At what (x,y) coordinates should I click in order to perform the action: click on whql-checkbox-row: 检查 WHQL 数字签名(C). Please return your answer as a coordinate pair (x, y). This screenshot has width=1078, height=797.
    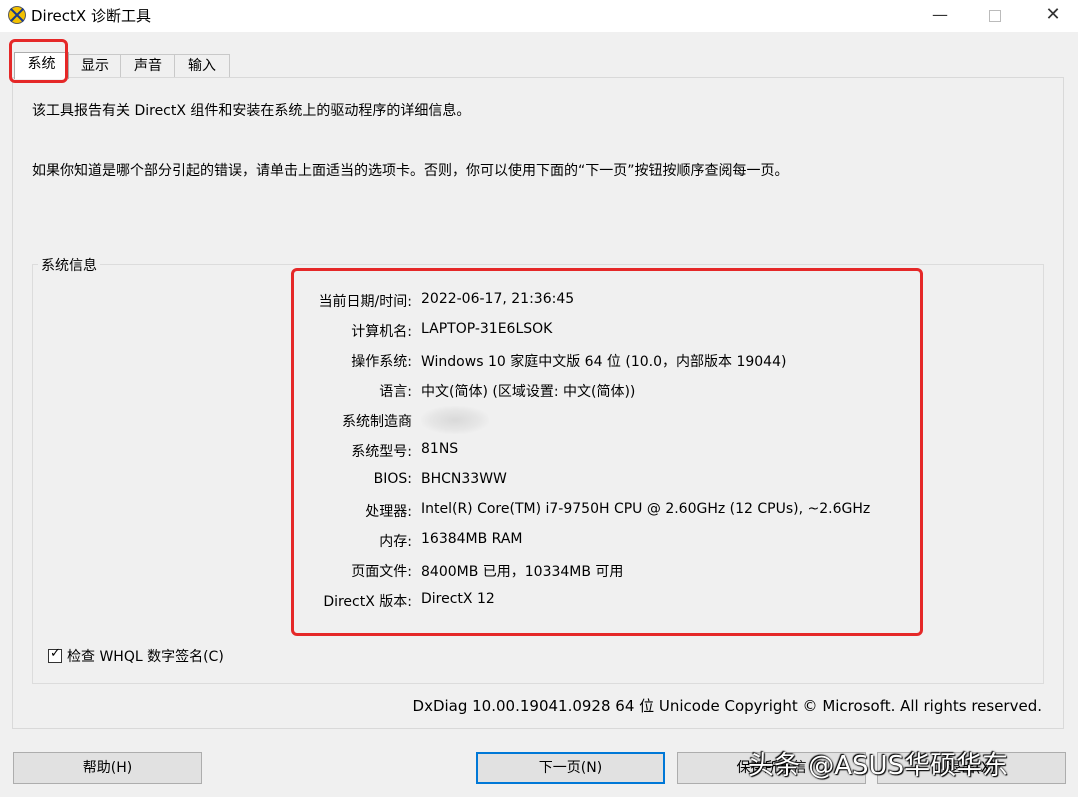
    Looking at the image, I should click on (136, 656).